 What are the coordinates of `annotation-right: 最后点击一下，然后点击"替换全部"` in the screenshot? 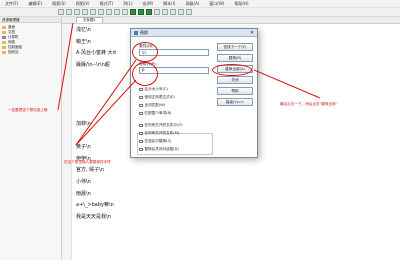 It's located at (309, 104).